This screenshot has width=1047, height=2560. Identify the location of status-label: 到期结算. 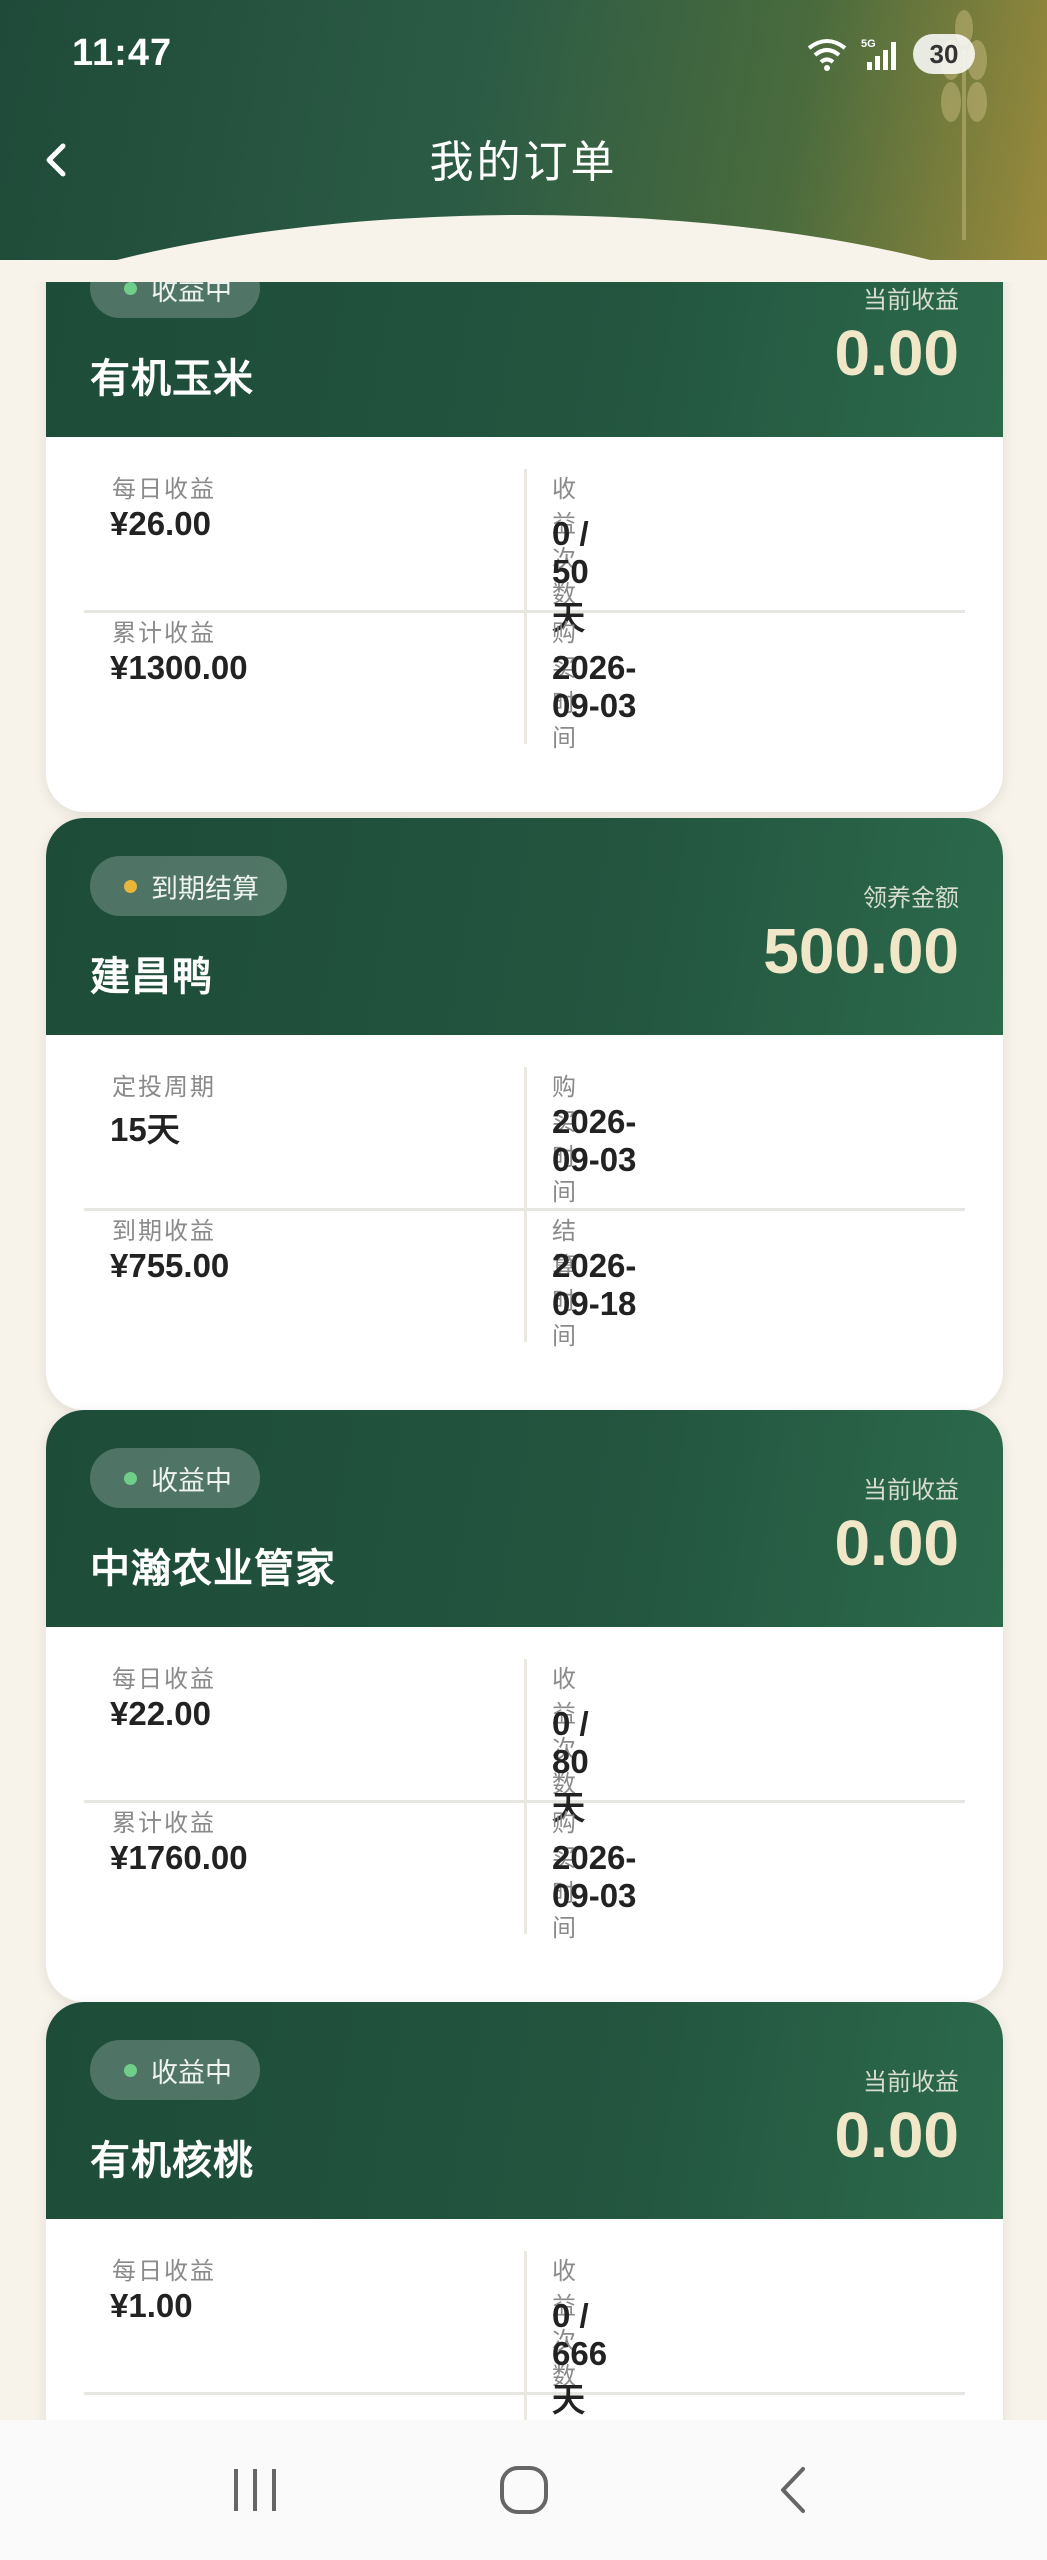
(205, 889).